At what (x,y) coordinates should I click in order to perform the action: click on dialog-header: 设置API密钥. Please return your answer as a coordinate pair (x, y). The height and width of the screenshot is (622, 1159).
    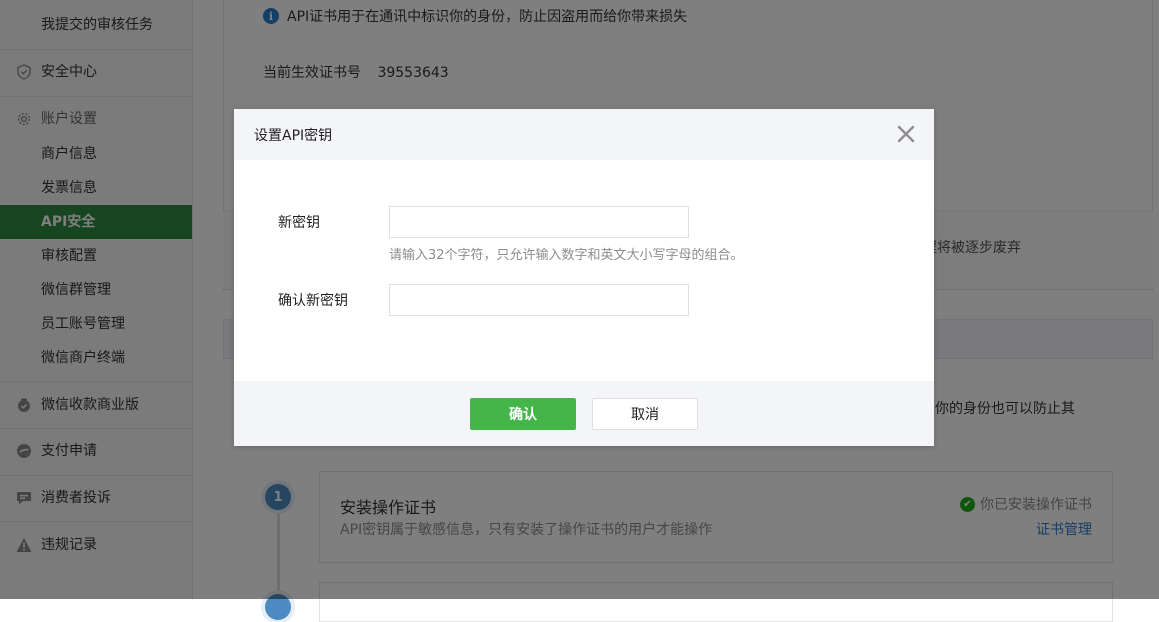
    Looking at the image, I should click on (584, 134).